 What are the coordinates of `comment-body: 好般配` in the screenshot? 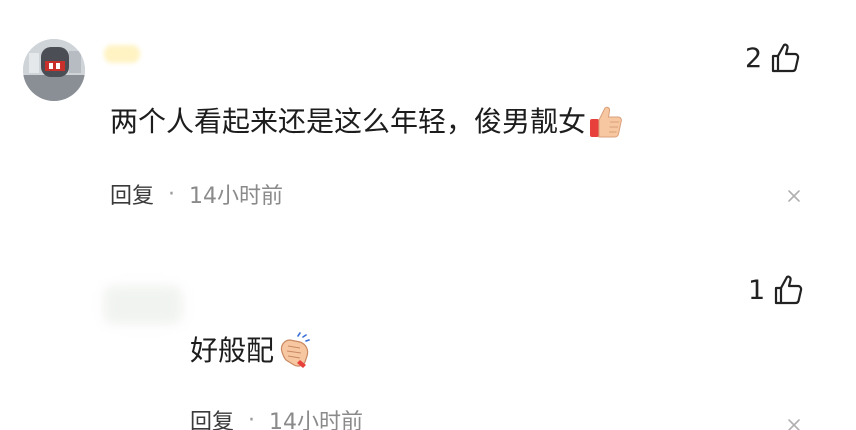 It's located at (232, 351).